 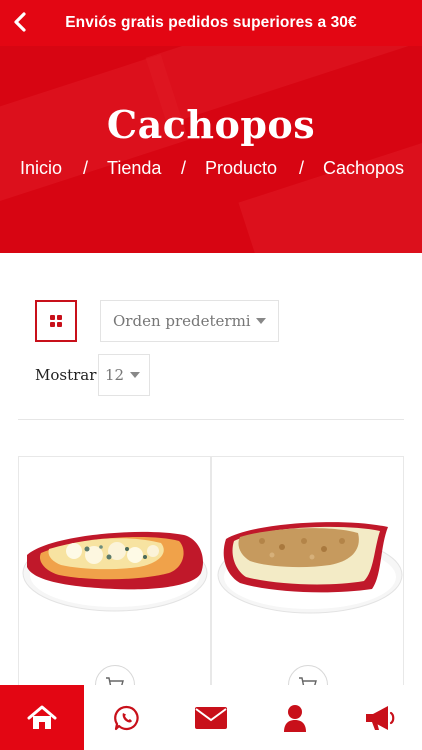 I want to click on nav-announcements, so click(x=380, y=717).